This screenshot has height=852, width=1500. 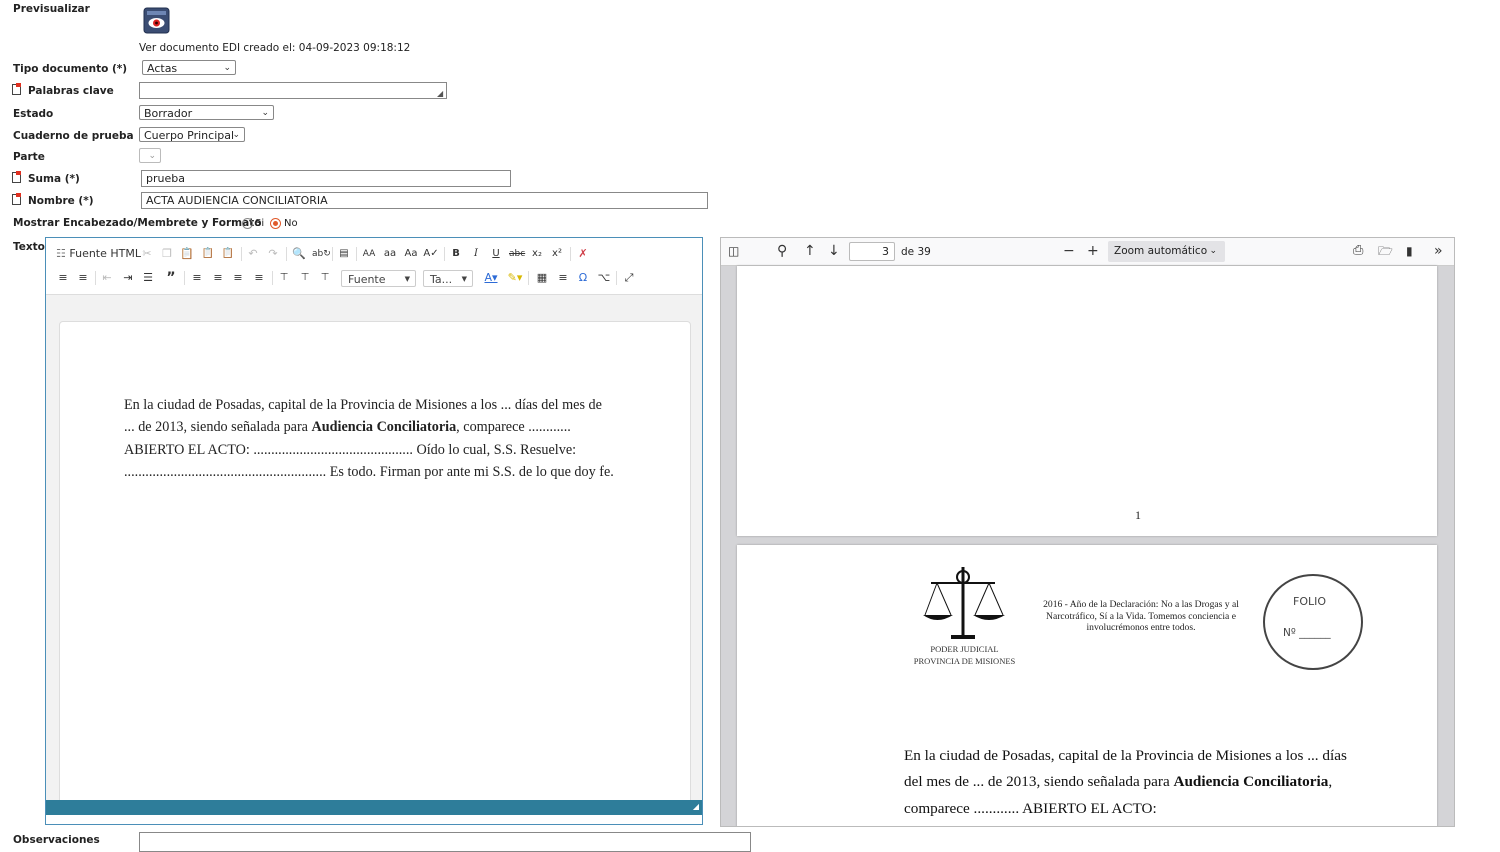 What do you see at coordinates (83, 278) in the screenshot?
I see `bulleted-list-icon: ≡` at bounding box center [83, 278].